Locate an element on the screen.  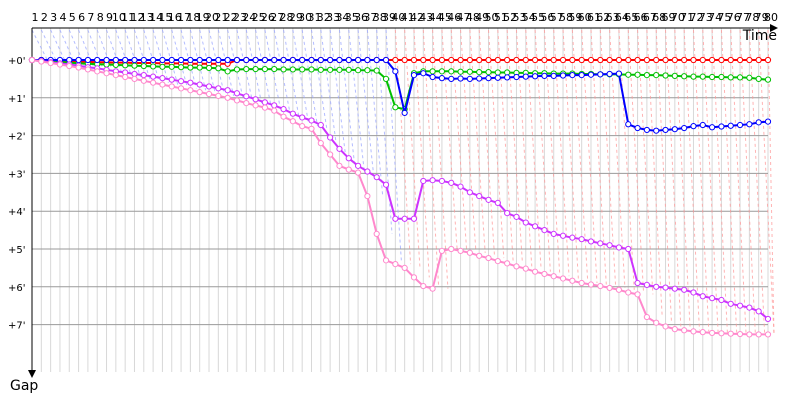
y-tick-label: +0' is located at coordinates (17, 61).